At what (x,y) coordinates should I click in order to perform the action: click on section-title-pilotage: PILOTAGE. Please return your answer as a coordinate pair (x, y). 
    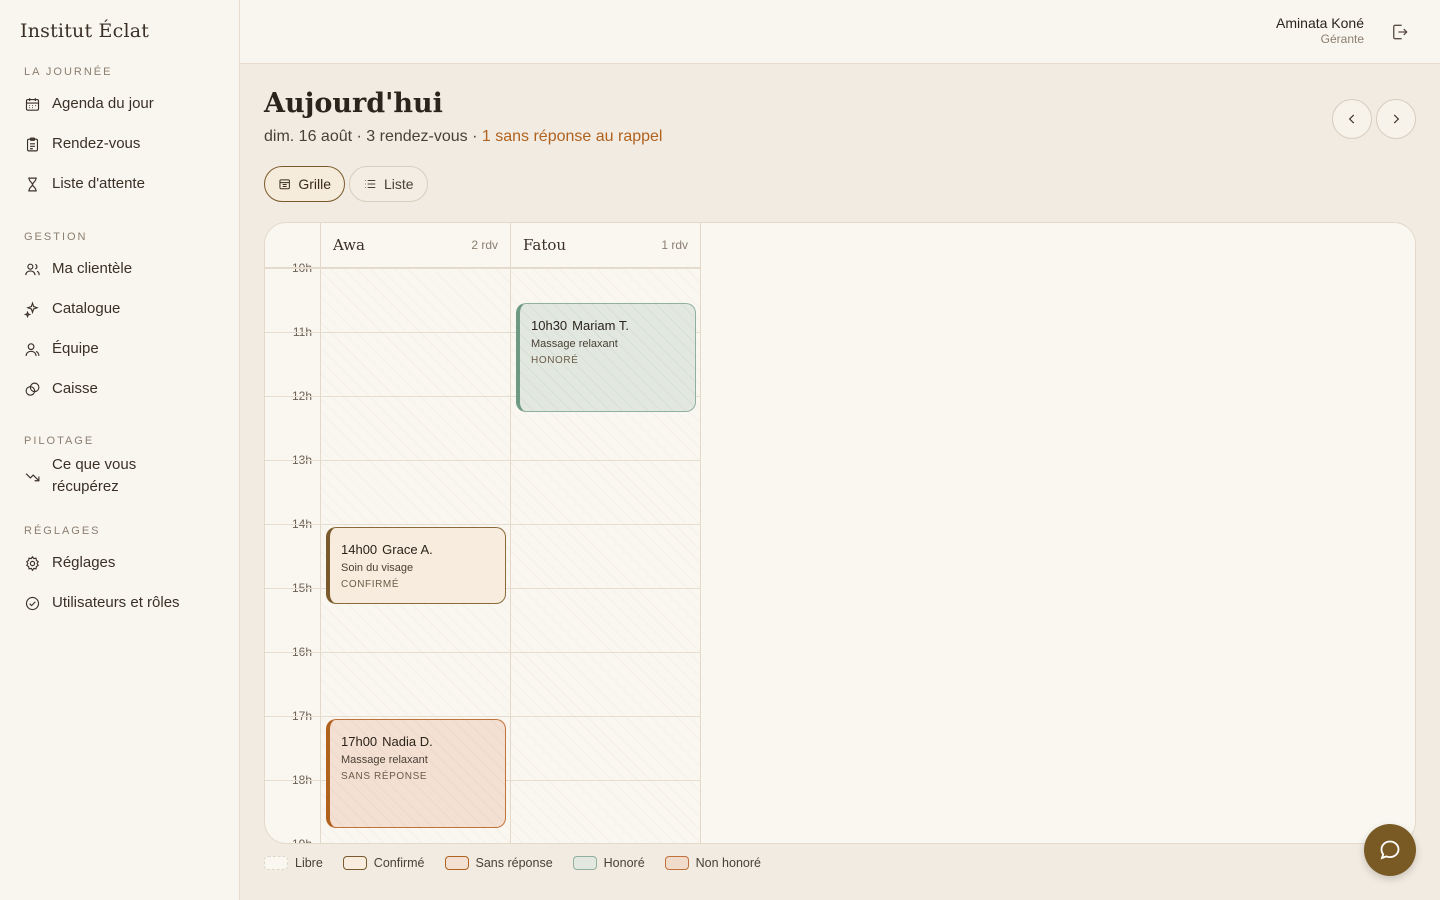
    Looking at the image, I should click on (59, 441).